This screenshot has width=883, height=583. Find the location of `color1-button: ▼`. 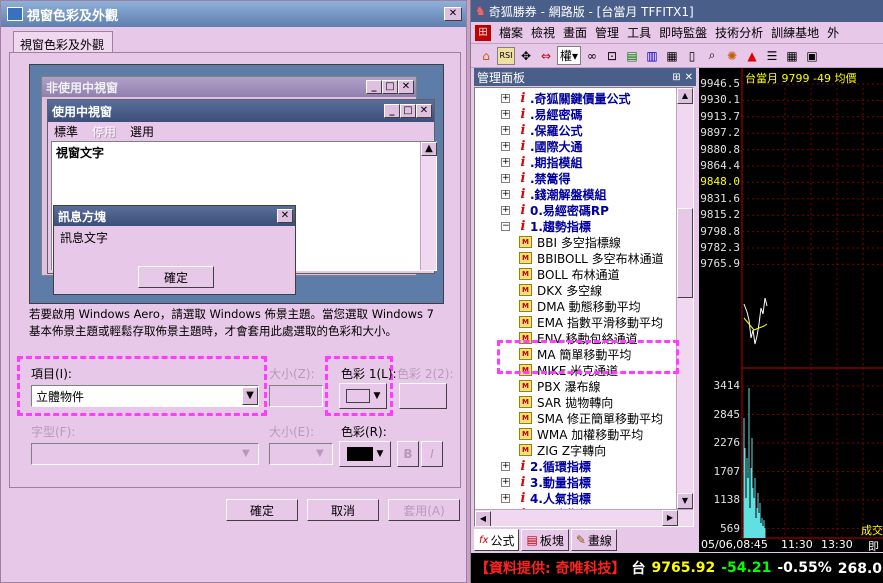

color1-button: ▼ is located at coordinates (363, 396).